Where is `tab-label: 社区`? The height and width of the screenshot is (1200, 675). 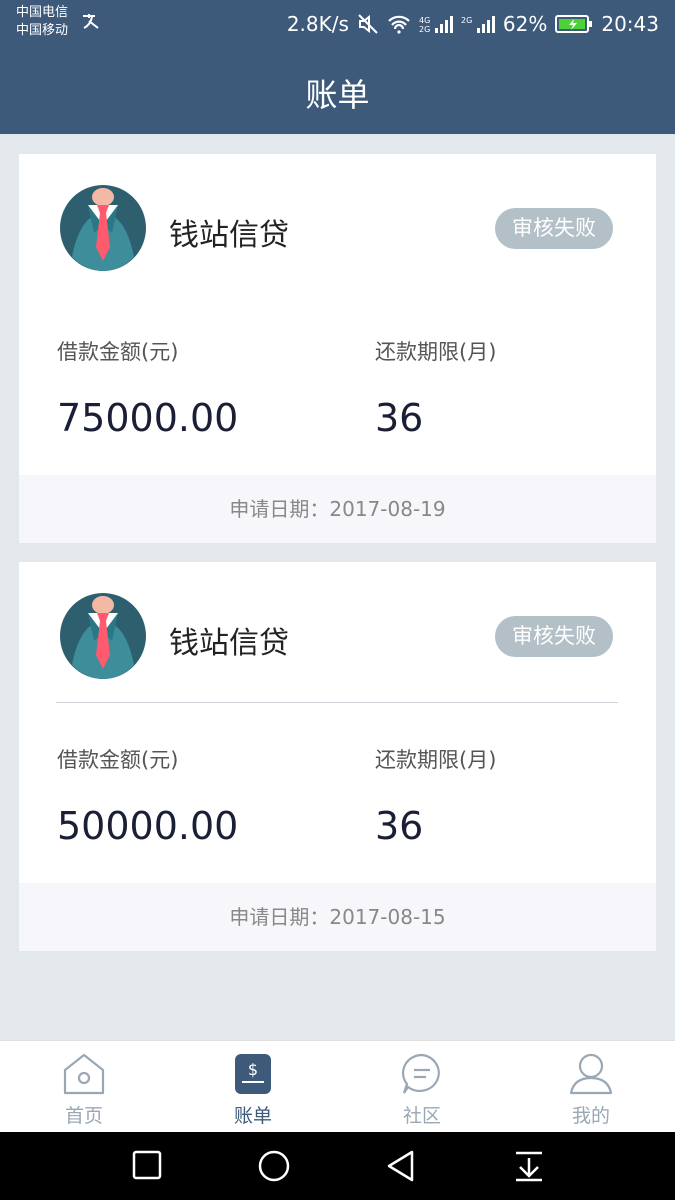
tab-label: 社区 is located at coordinates (421, 1116).